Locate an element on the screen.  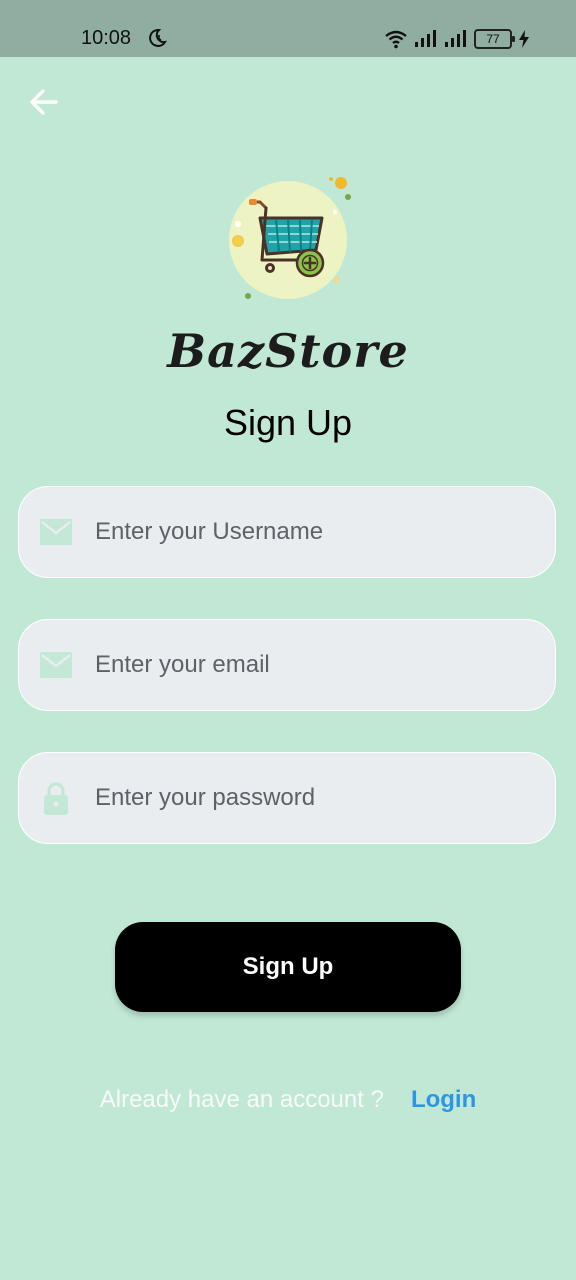
login-prompt: Already have an account ? Login is located at coordinates (288, 1100).